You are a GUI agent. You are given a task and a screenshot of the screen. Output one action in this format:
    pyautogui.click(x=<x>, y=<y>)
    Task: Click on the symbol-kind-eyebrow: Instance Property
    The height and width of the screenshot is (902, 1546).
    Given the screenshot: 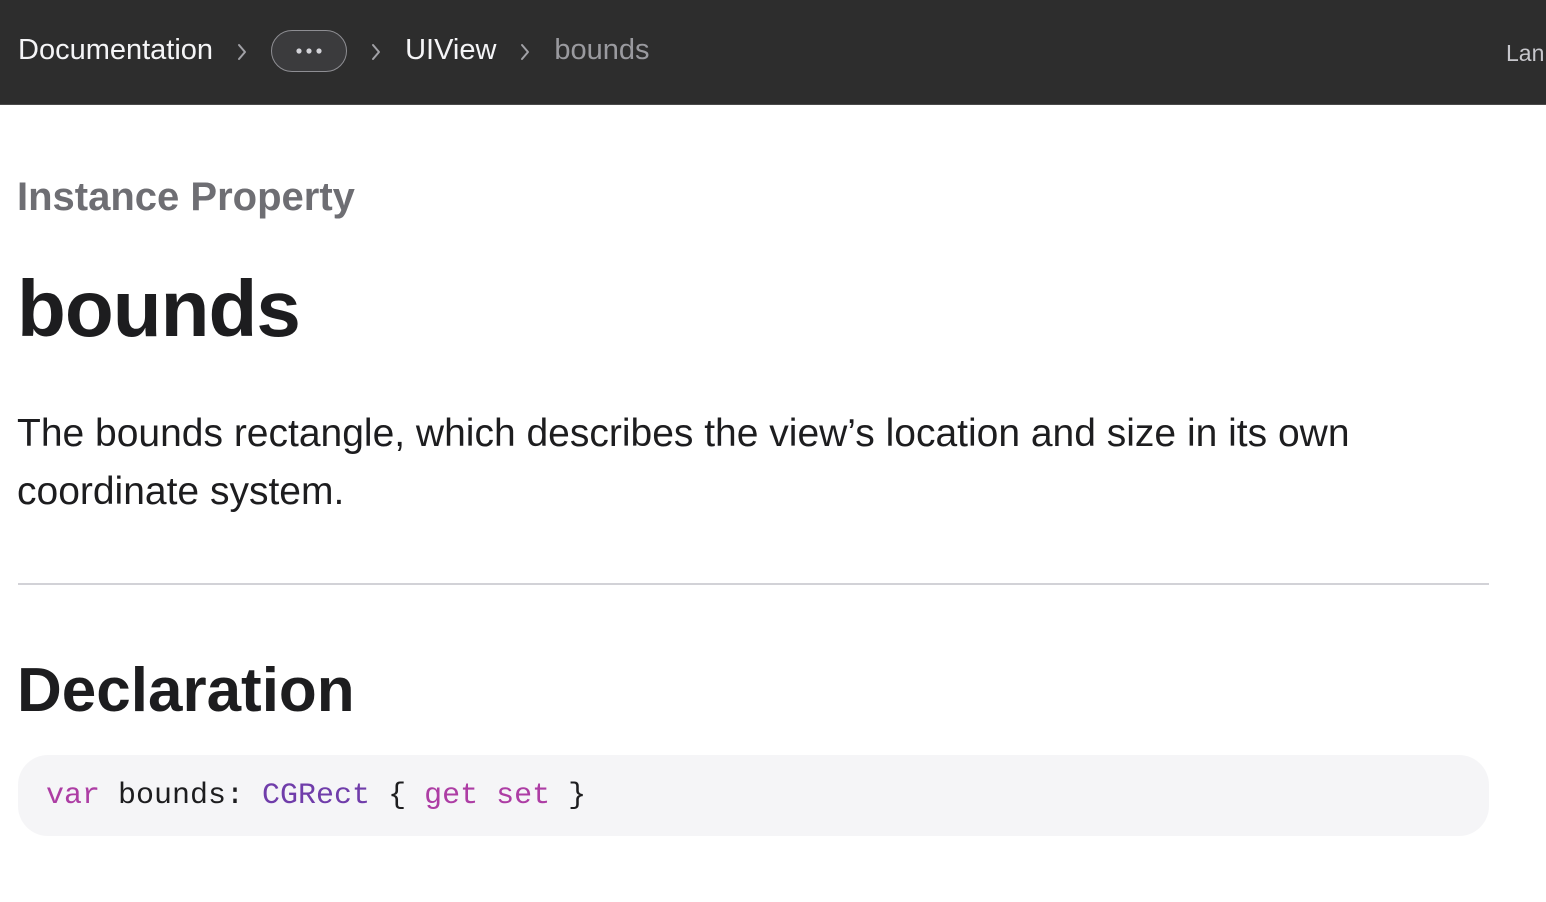 What is the action you would take?
    pyautogui.click(x=186, y=197)
    